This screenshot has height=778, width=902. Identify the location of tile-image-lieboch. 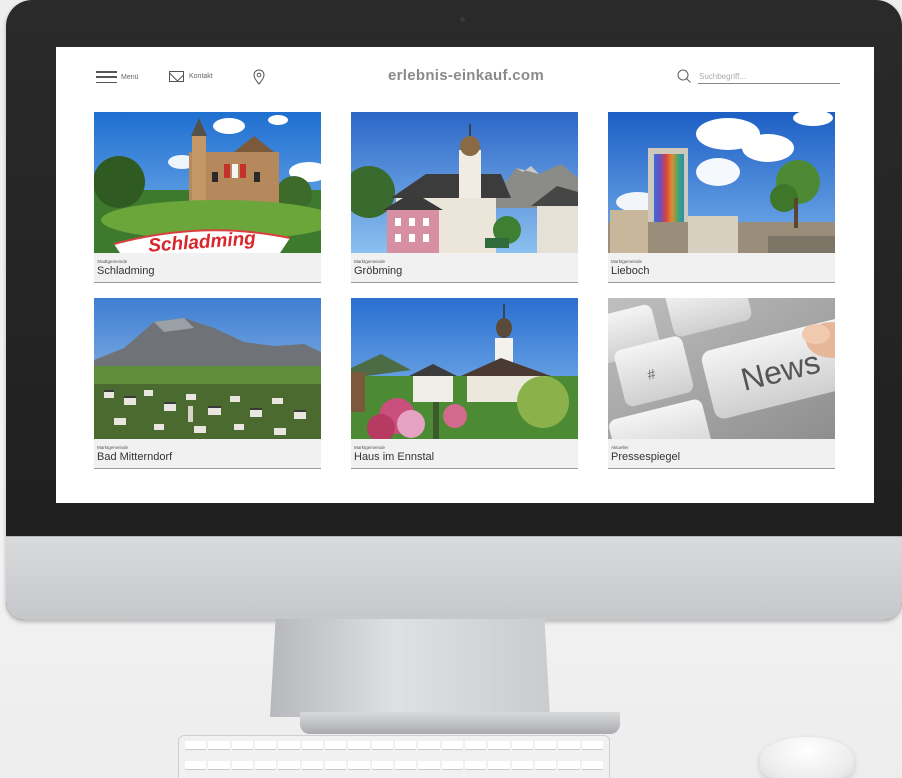
(721, 182).